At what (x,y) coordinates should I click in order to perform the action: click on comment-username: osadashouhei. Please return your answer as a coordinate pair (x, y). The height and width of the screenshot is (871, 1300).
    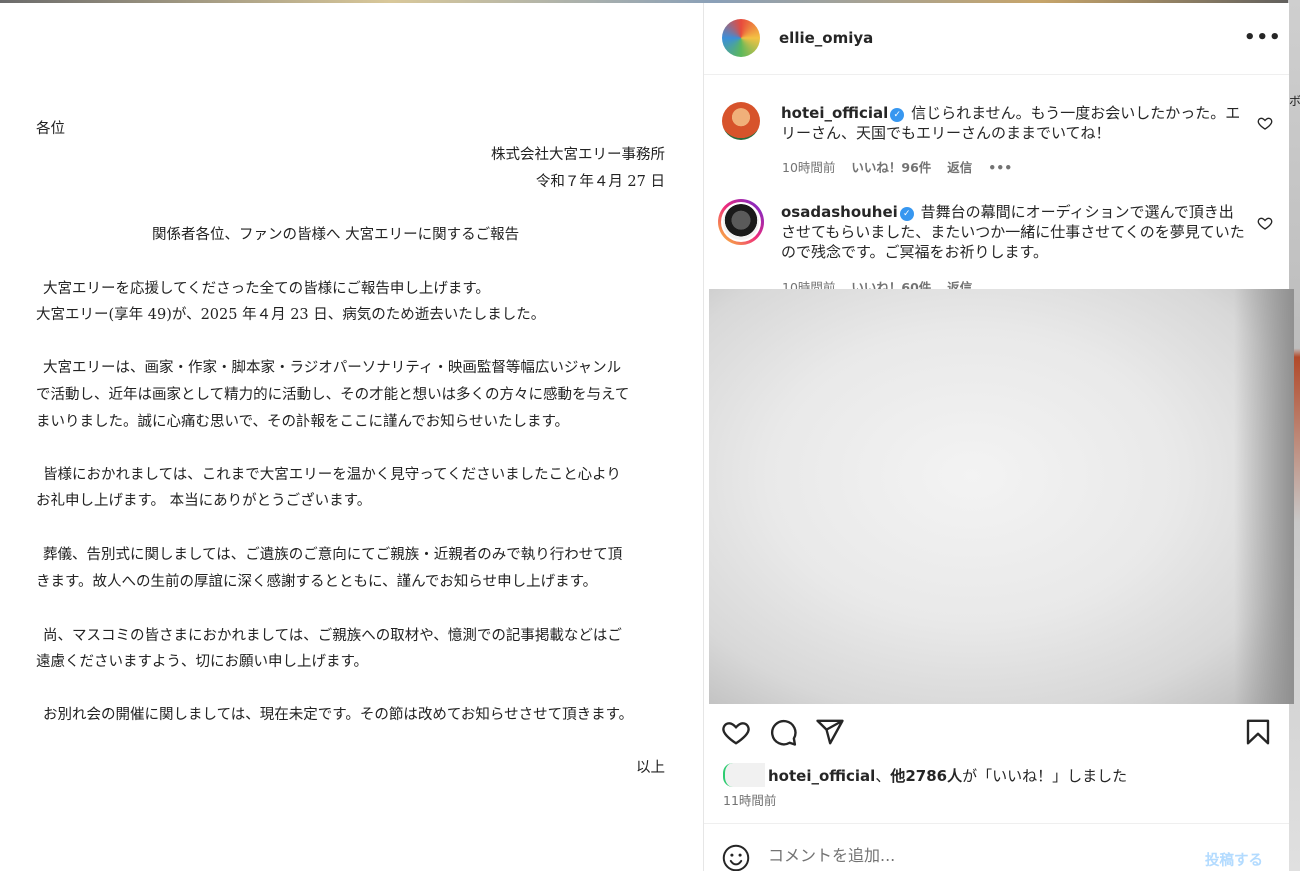
    Looking at the image, I should click on (839, 212).